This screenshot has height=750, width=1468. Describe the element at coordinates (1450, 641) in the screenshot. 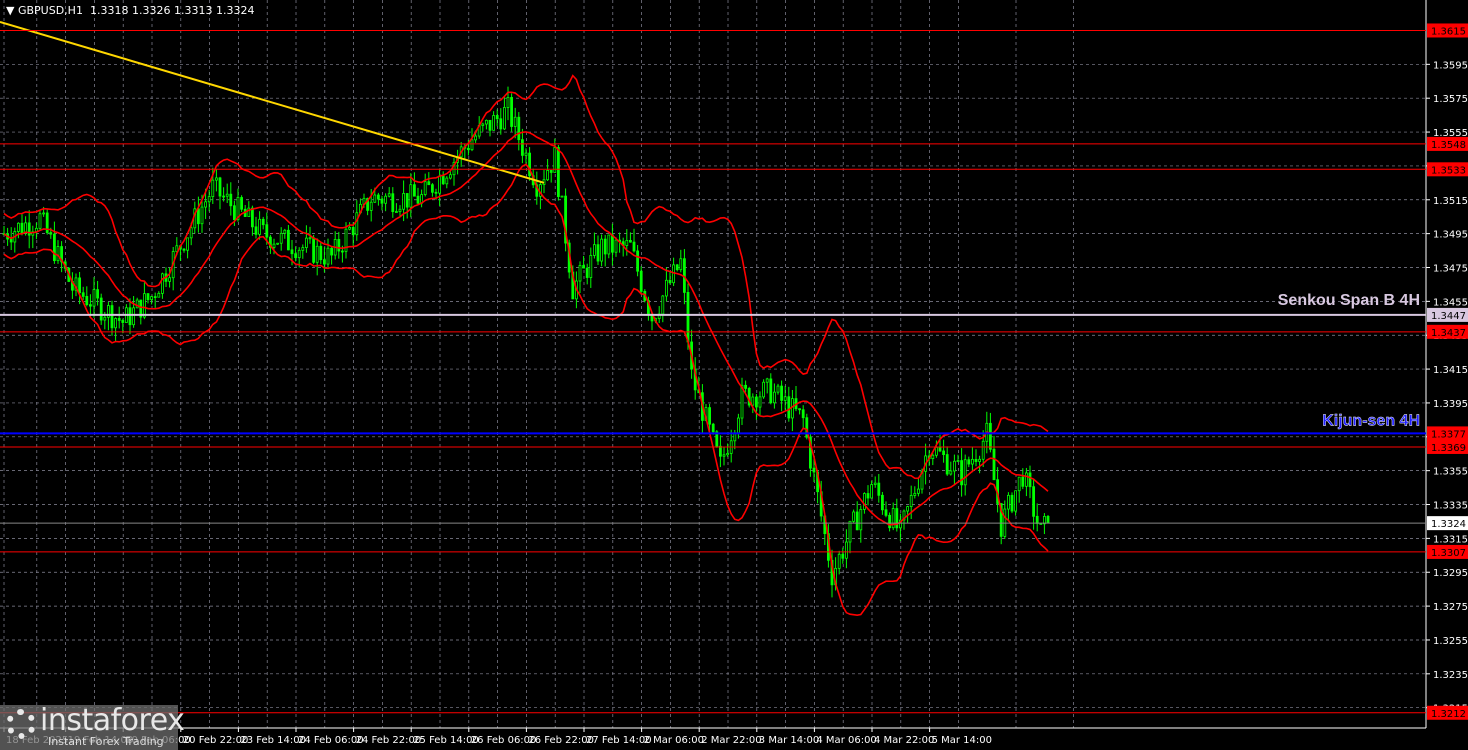

I see `y-tick-label: 1.3255` at that location.